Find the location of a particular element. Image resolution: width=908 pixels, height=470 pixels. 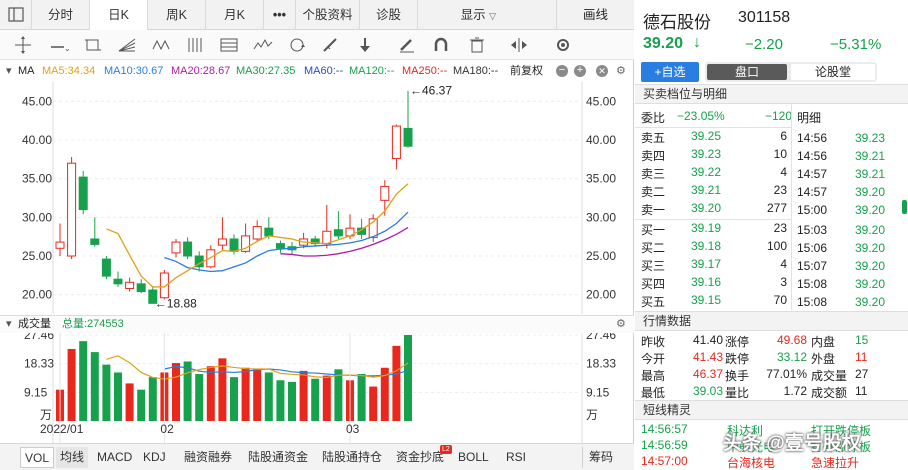

quote-value: 33.12 is located at coordinates (791, 357).